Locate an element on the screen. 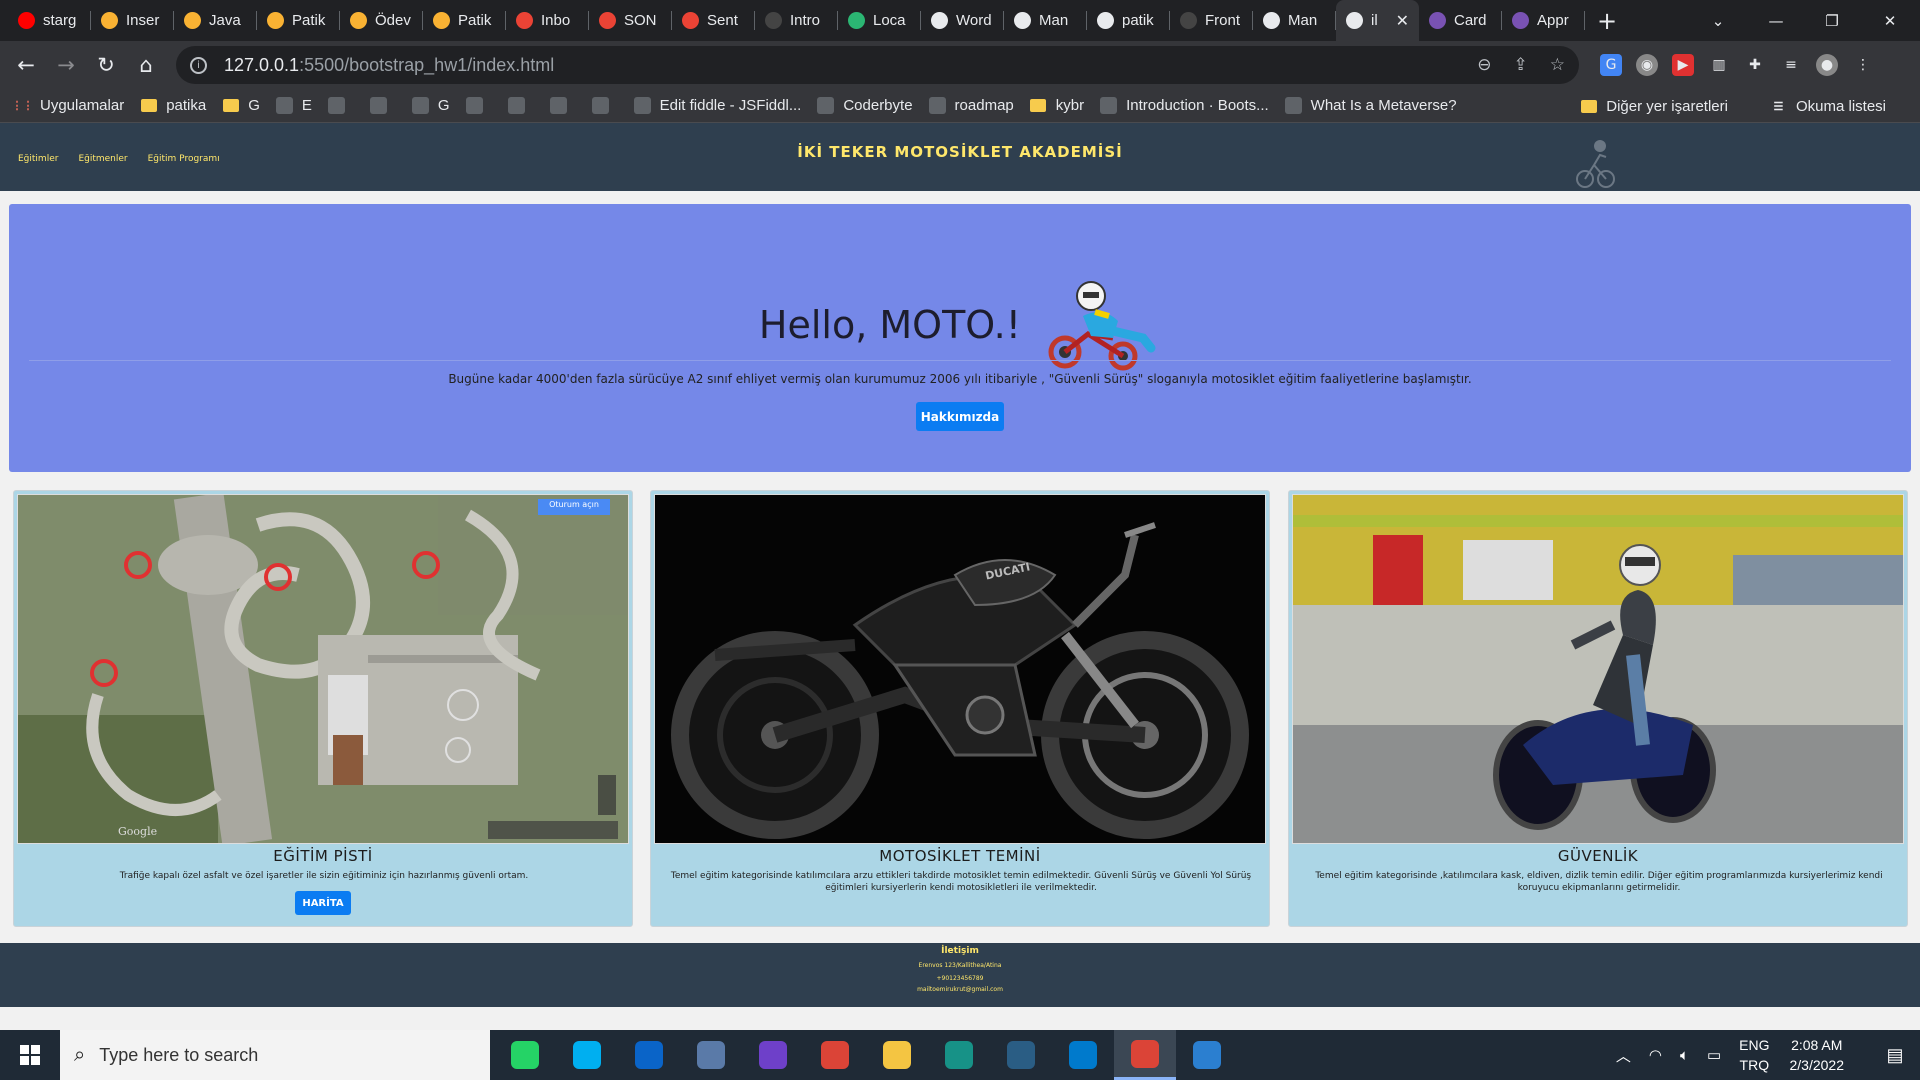  profile-avatar: ● is located at coordinates (1827, 65).